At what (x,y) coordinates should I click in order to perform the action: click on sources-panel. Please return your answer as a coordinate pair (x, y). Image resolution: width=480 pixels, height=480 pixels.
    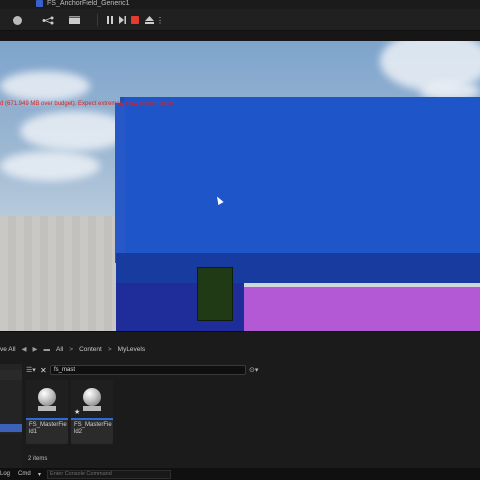
    Looking at the image, I should click on (11, 419).